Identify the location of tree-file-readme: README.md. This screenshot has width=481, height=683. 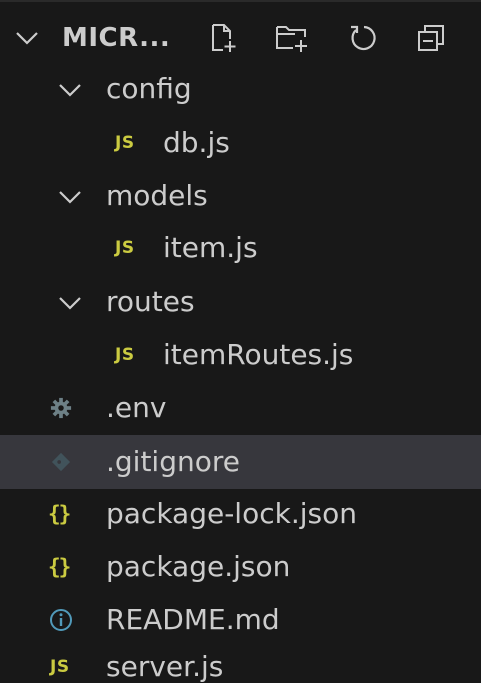
(240, 620).